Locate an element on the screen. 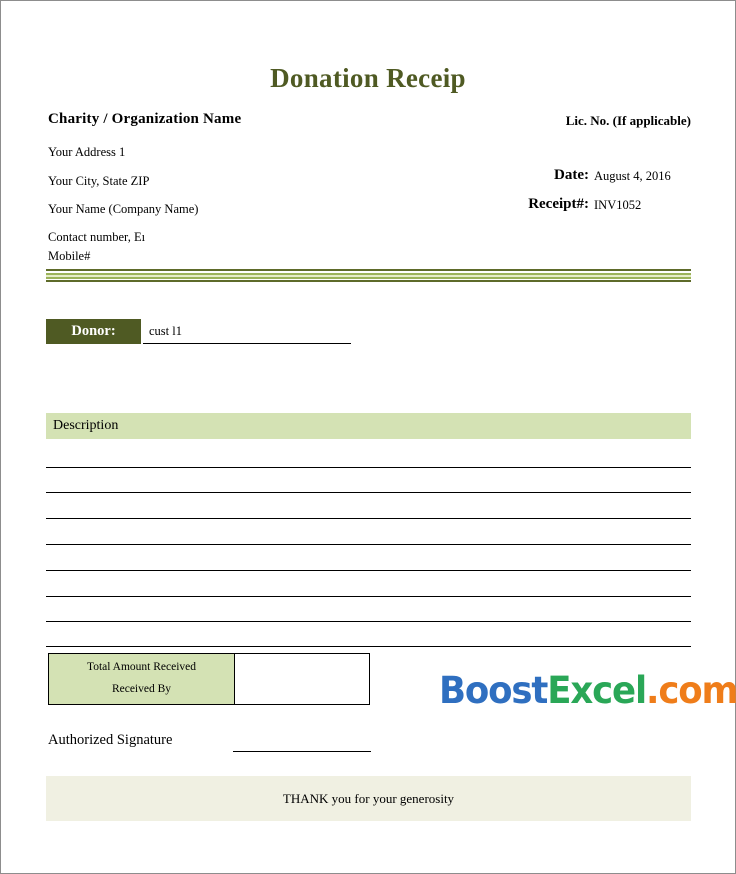  logo-dotcom-text: .com is located at coordinates (691, 690).